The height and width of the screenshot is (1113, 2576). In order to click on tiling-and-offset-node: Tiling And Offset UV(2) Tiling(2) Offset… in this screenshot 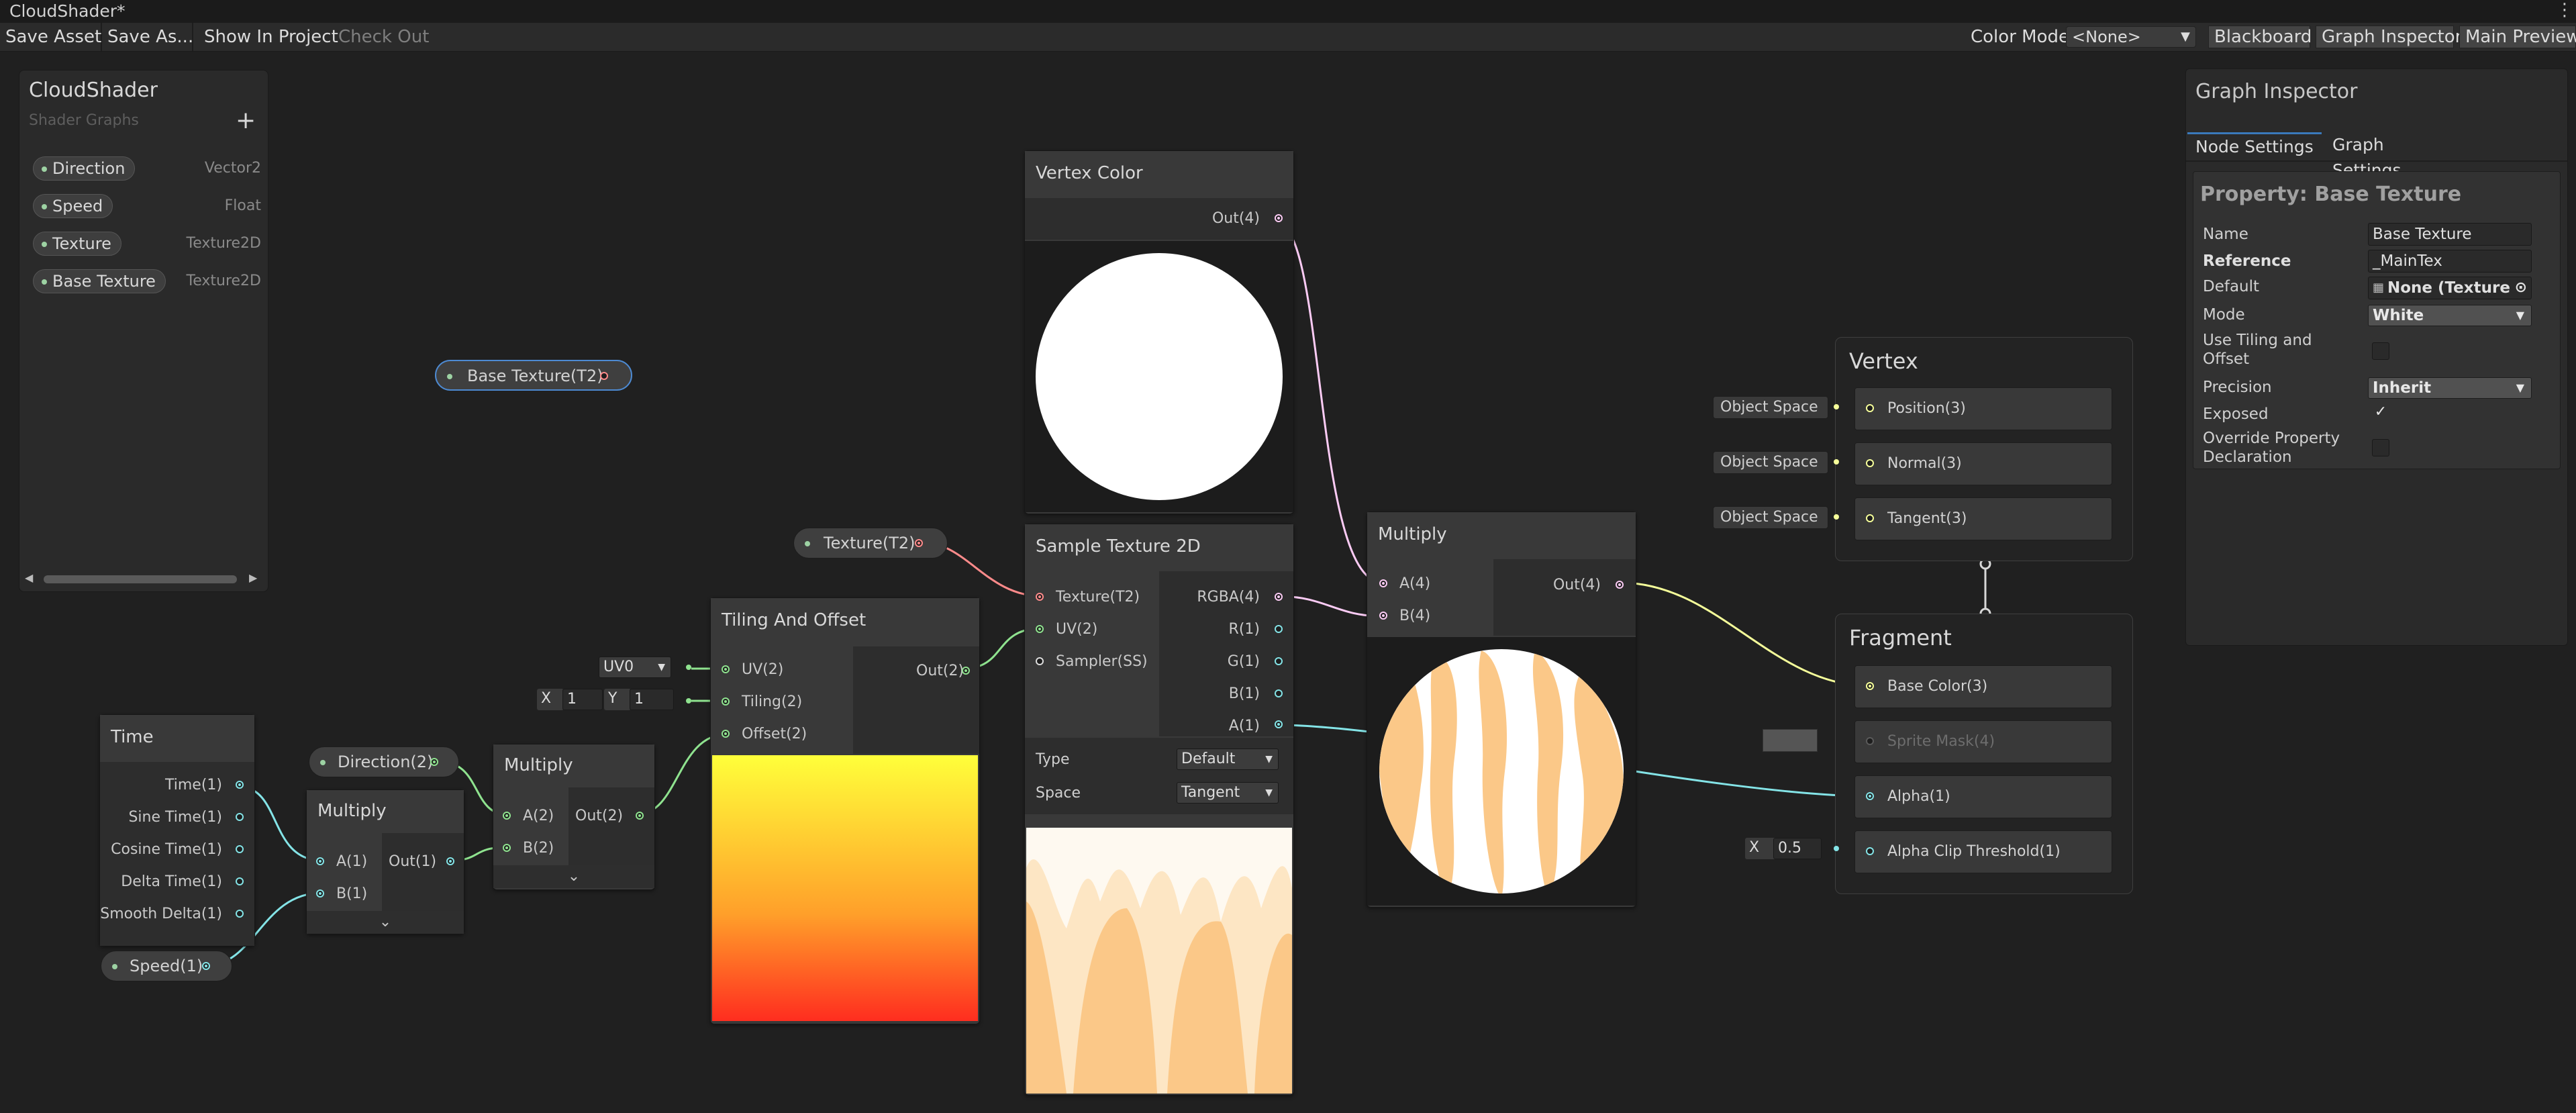, I will do `click(845, 810)`.